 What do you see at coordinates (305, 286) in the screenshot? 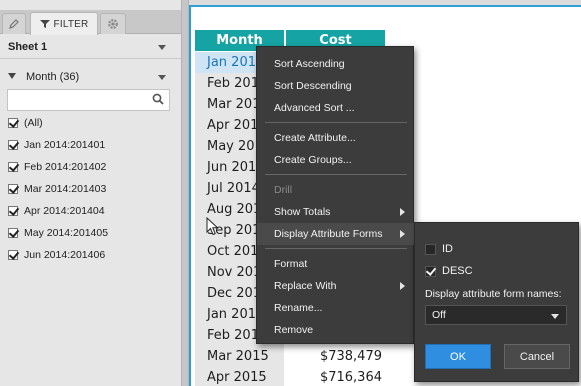
I see `menu-item-label: Replace With` at bounding box center [305, 286].